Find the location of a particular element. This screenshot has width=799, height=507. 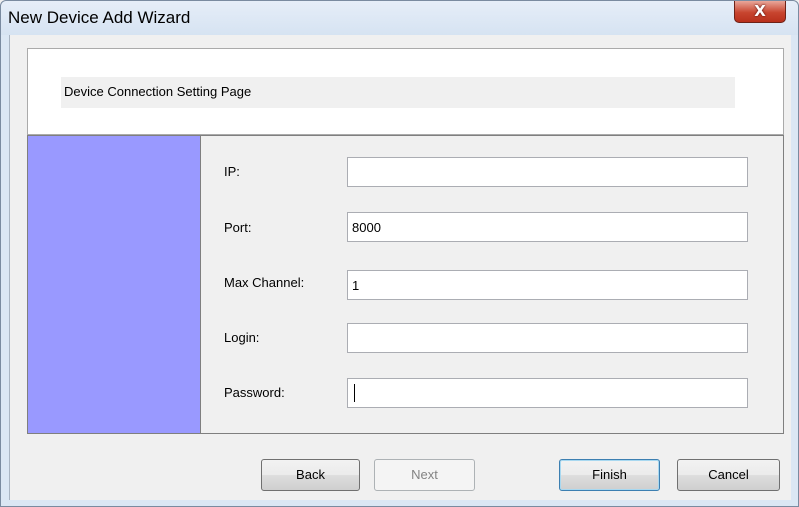

title-bar: New Device Add Wizard X is located at coordinates (399, 18).